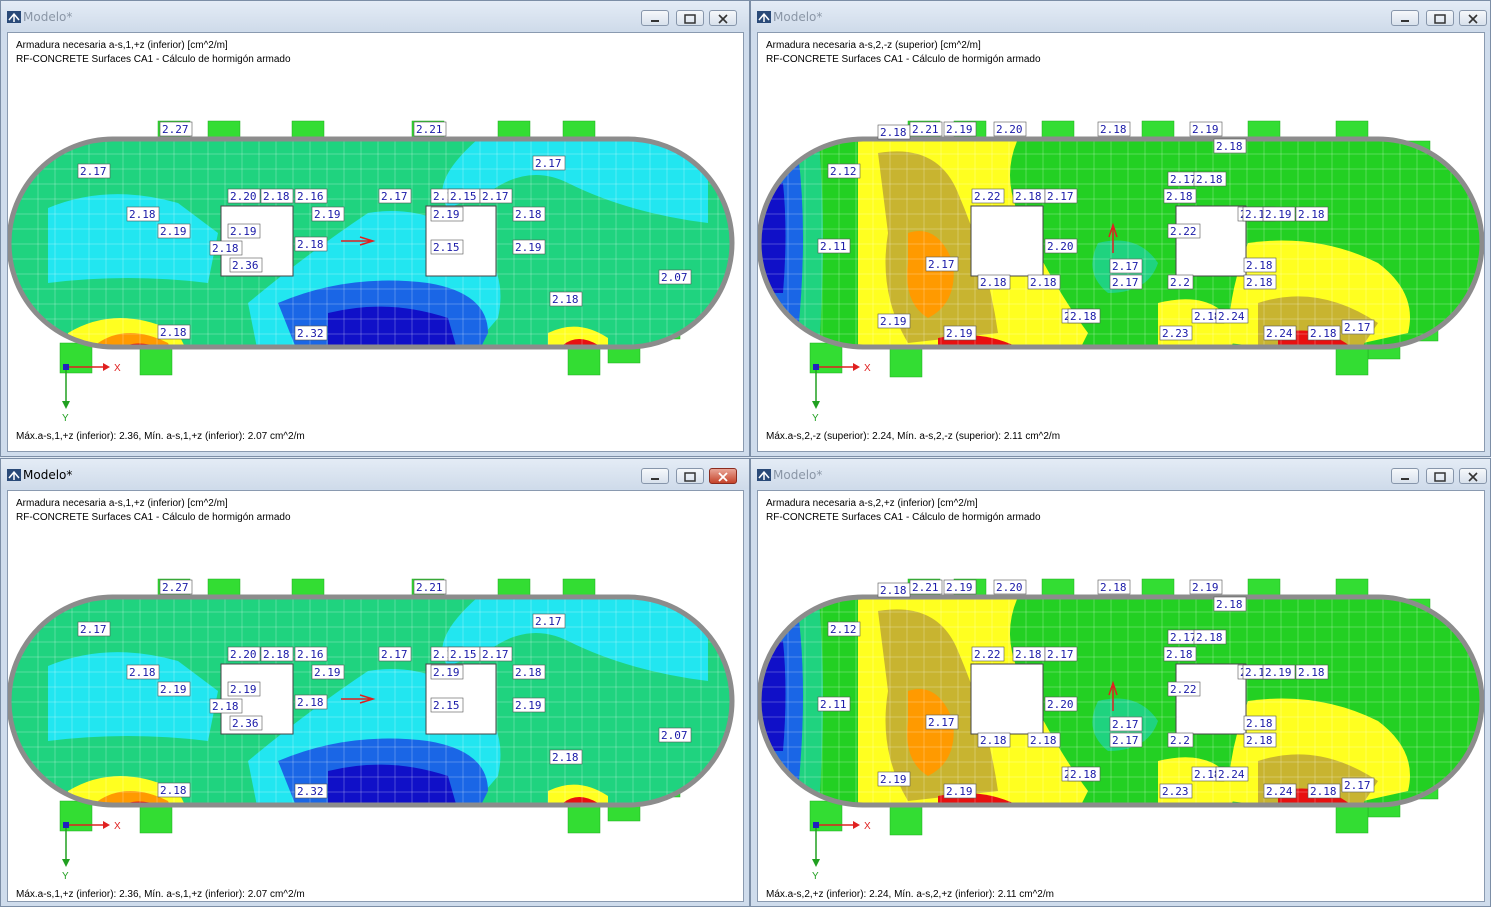 This screenshot has height=907, width=1491. Describe the element at coordinates (906, 820) in the screenshot. I see `support-node` at that location.